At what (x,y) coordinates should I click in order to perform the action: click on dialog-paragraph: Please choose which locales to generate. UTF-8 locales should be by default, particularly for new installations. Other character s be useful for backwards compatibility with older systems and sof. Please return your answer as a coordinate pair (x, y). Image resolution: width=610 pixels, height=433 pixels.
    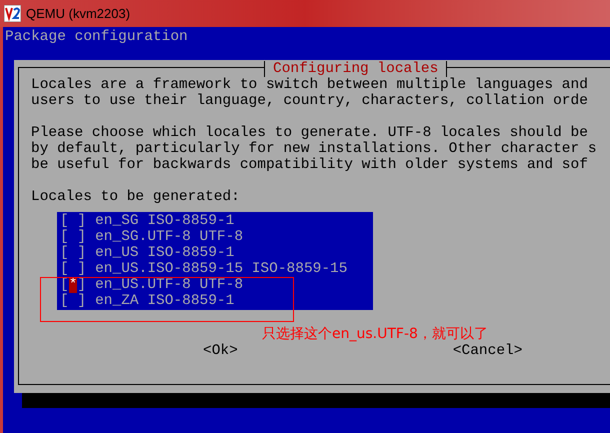
    Looking at the image, I should click on (314, 149).